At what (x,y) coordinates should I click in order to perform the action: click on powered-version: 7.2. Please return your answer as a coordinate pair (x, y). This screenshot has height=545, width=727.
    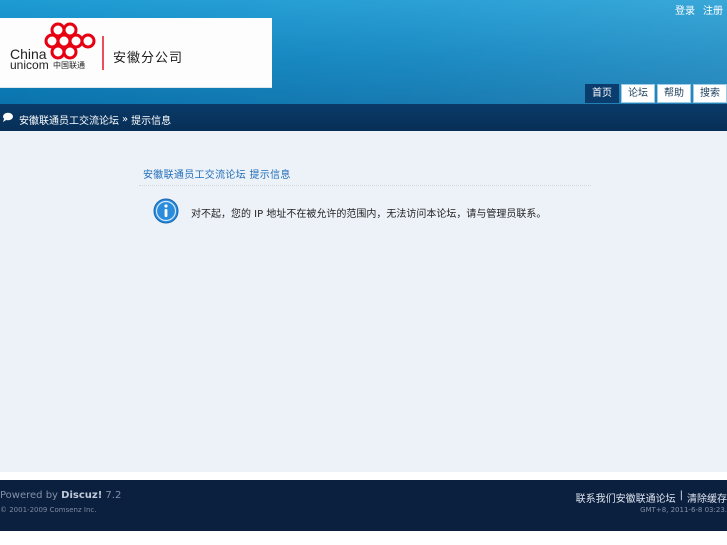
    Looking at the image, I should click on (112, 495).